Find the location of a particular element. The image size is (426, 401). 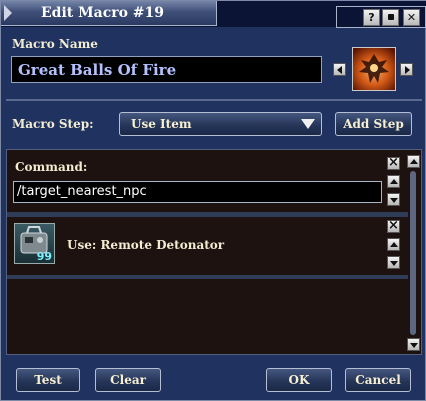

help-button: ? is located at coordinates (371, 17).